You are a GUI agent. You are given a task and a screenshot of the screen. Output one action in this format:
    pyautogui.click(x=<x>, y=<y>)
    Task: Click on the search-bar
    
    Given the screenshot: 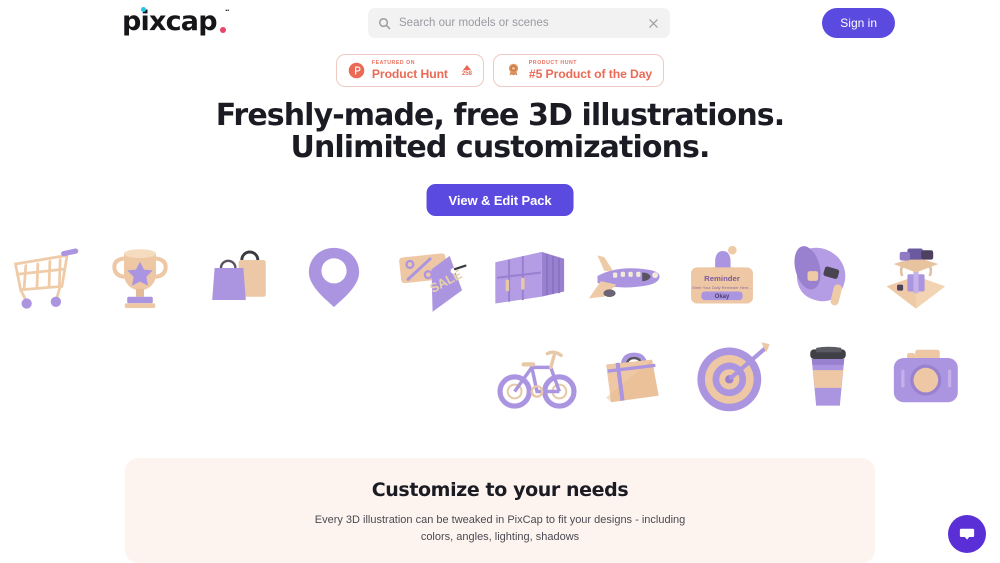 What is the action you would take?
    pyautogui.click(x=519, y=23)
    